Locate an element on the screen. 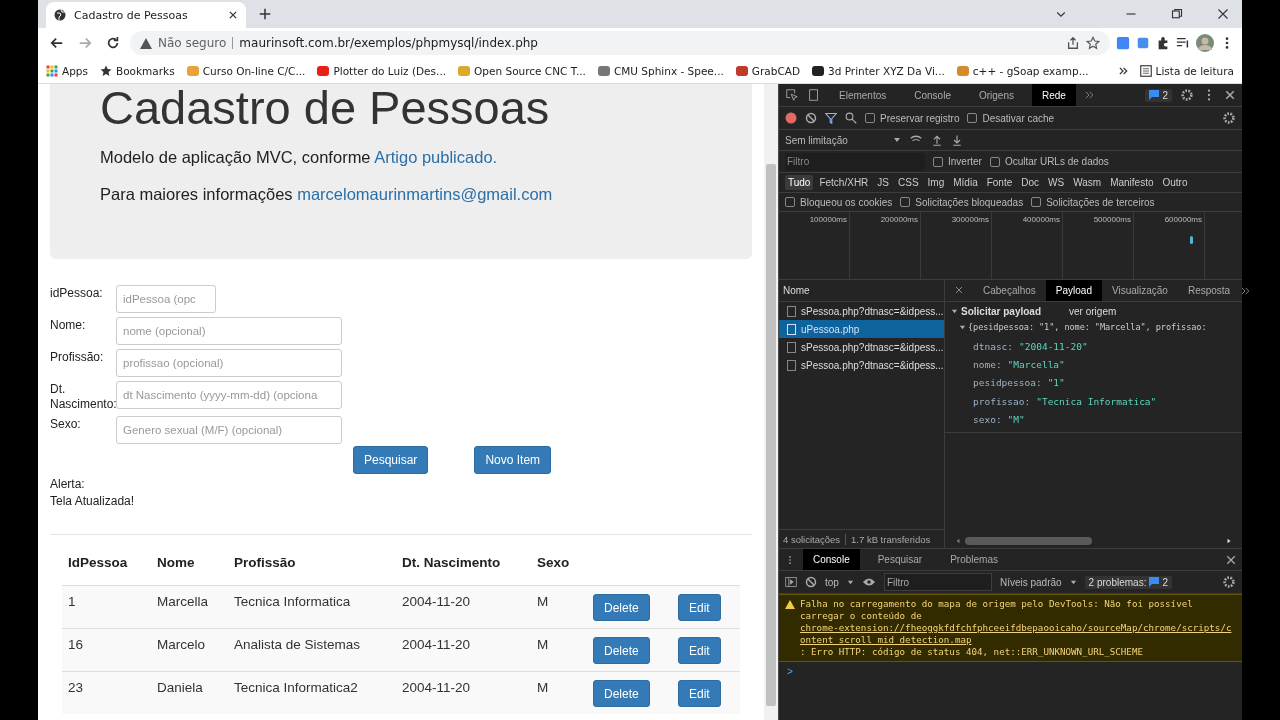 This screenshot has width=1280, height=720. left-arrow-icon is located at coordinates (958, 541).